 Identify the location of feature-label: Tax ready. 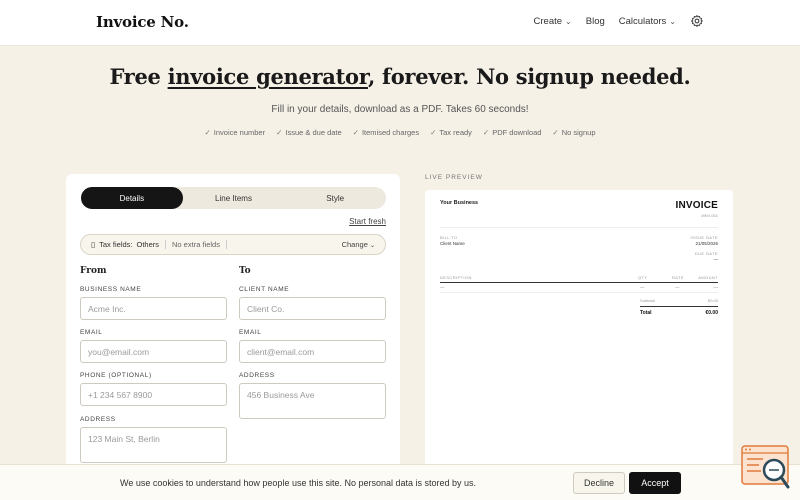
(455, 132).